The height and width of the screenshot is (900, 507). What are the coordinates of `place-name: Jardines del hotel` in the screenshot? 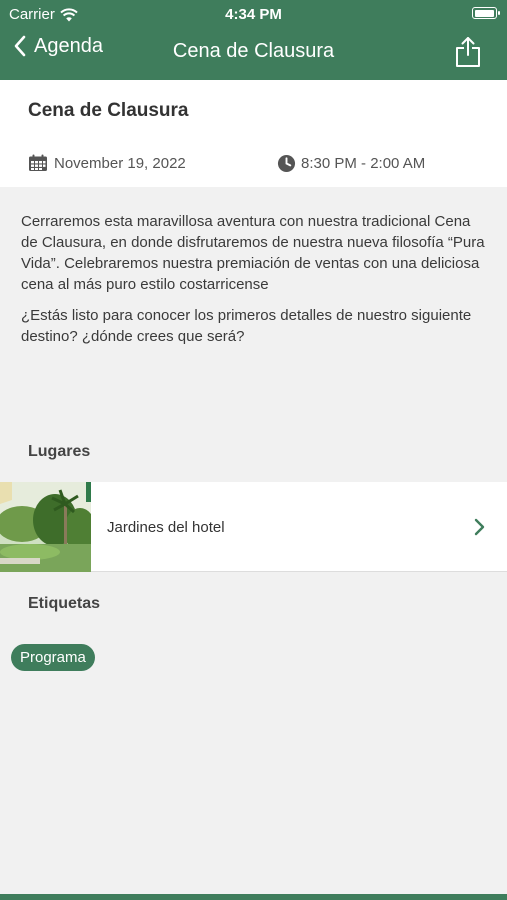 It's located at (166, 527).